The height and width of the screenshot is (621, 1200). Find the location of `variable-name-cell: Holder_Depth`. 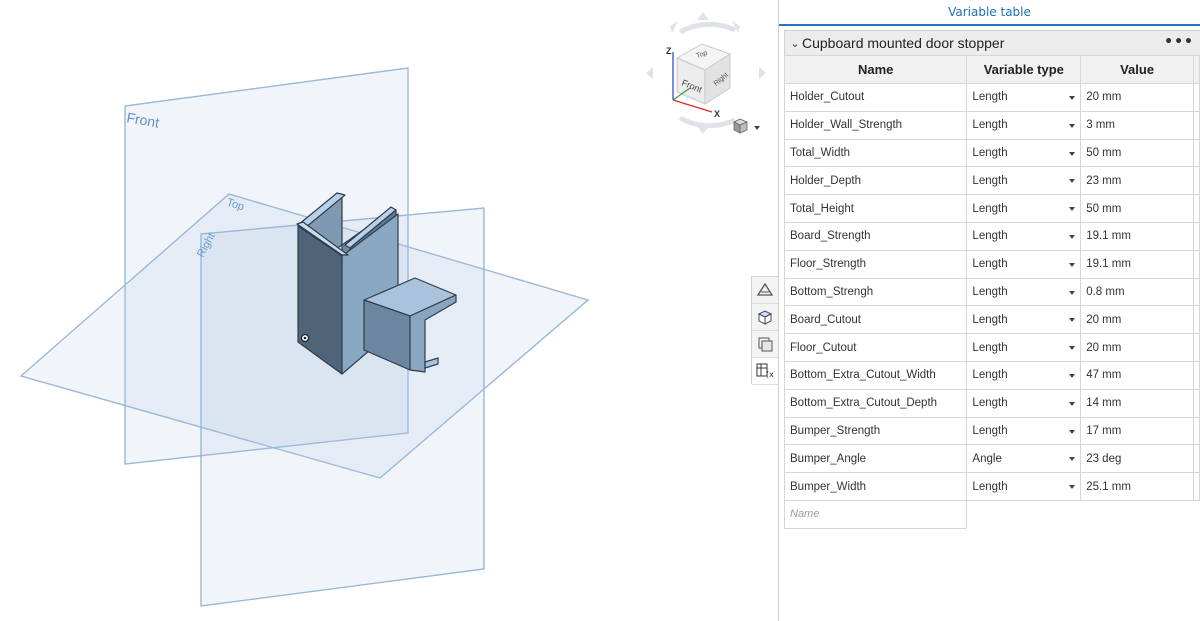

variable-name-cell: Holder_Depth is located at coordinates (875, 181).